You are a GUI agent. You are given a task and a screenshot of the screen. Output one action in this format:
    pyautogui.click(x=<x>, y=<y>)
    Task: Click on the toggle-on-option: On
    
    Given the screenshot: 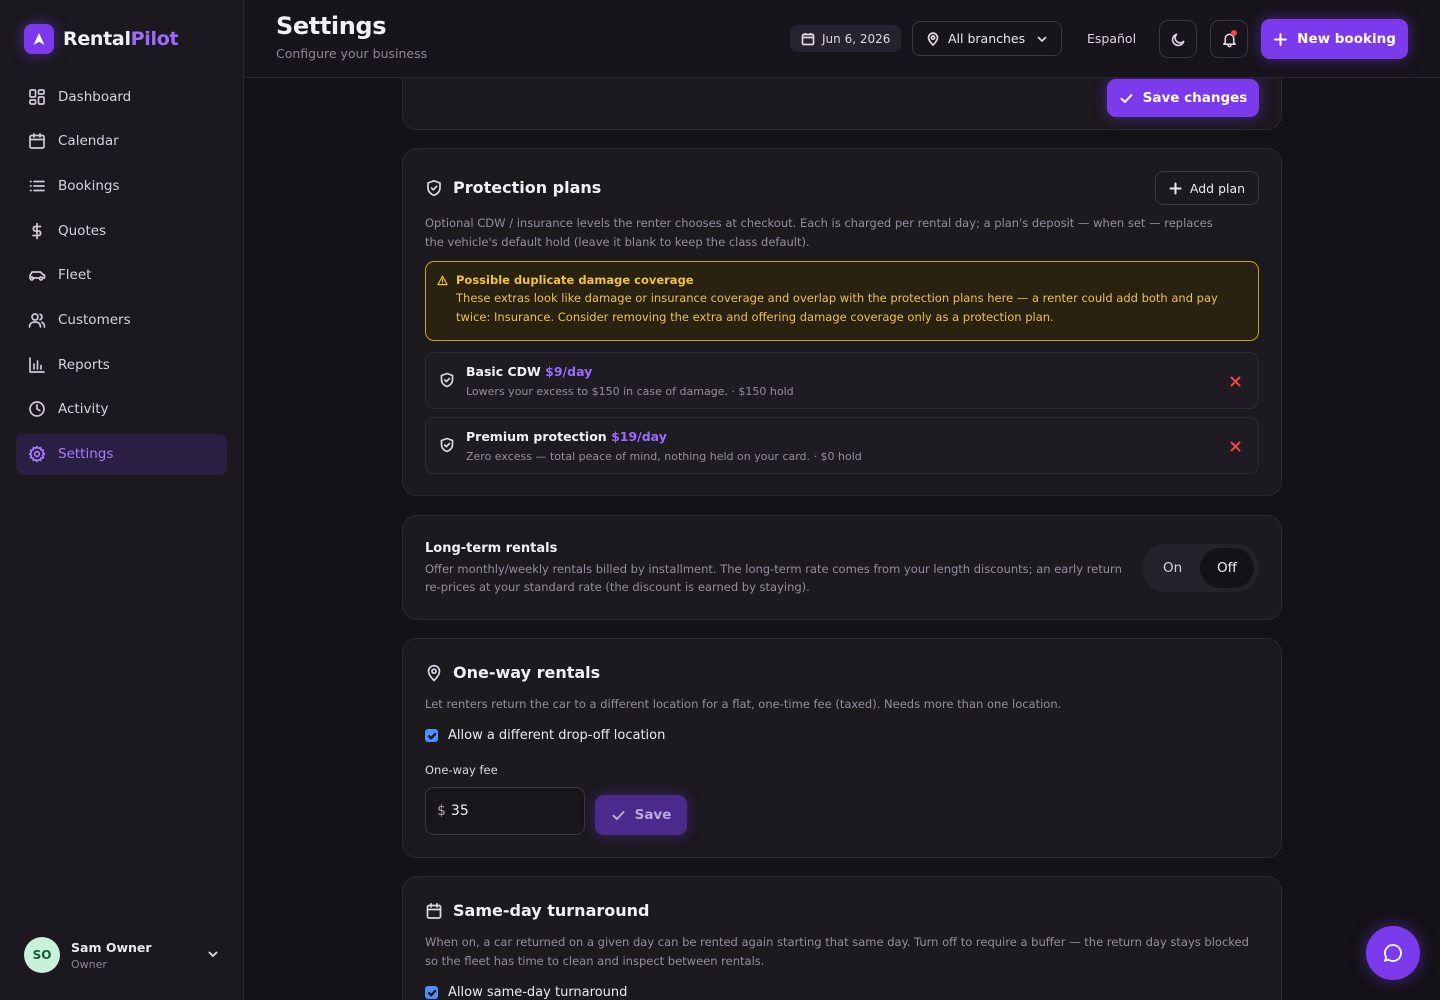 What is the action you would take?
    pyautogui.click(x=1172, y=568)
    